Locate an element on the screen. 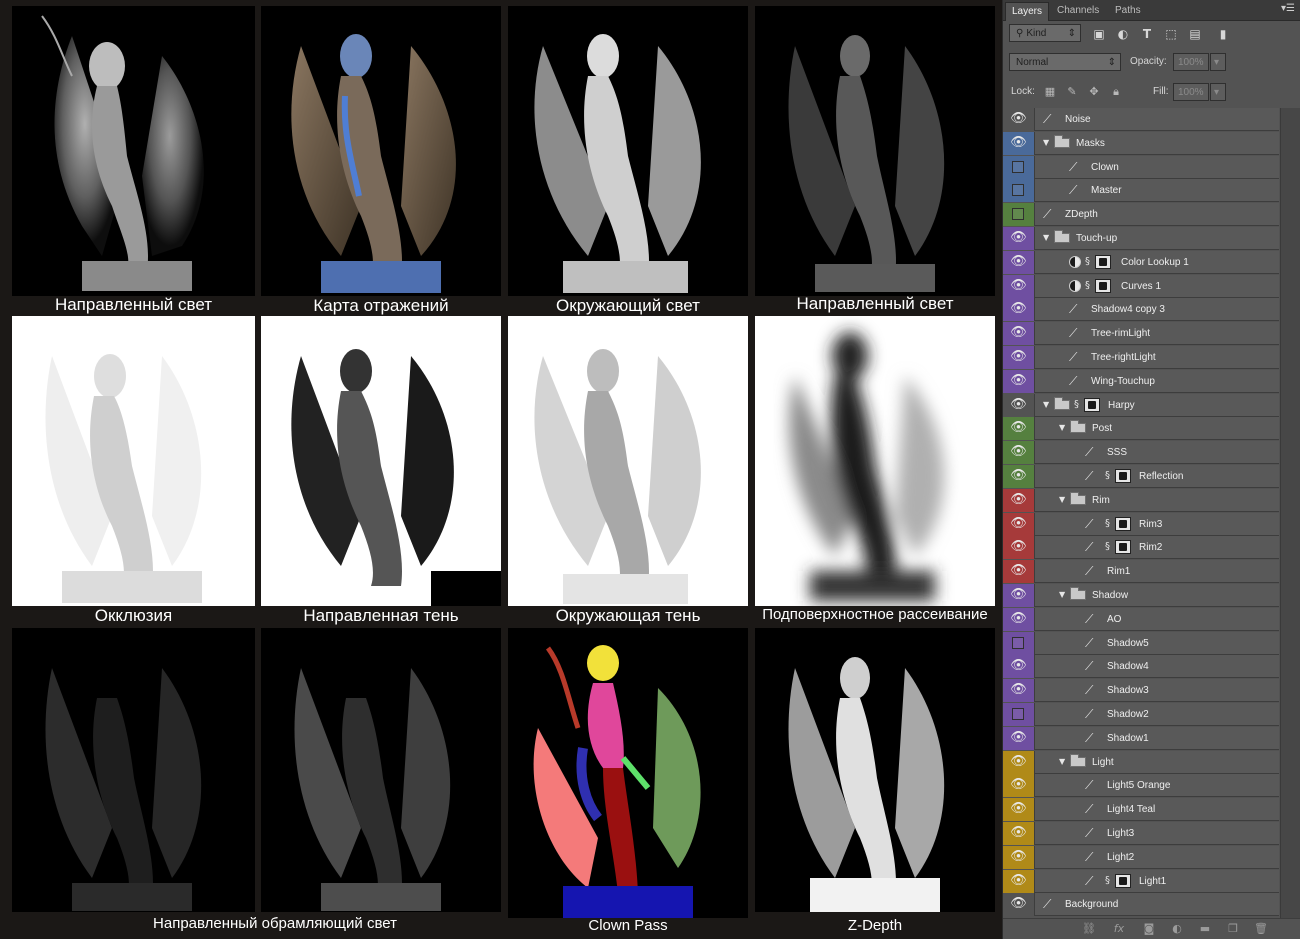 Image resolution: width=1300 pixels, height=939 pixels. layer-row: ⟋ Shadow5 is located at coordinates (1141, 643).